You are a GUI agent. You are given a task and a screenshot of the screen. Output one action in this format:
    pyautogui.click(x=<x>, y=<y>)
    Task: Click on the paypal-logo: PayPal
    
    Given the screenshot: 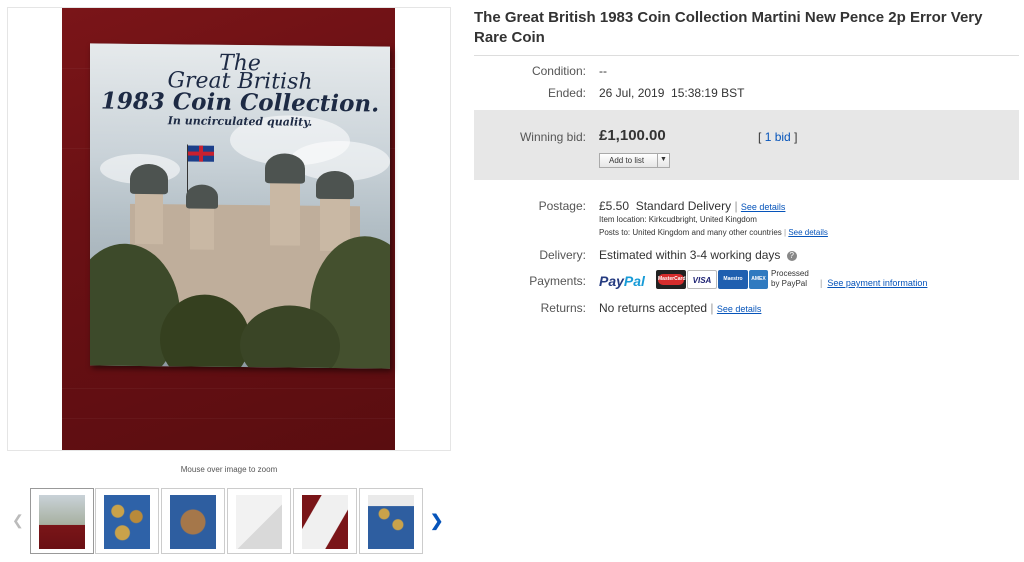 What is the action you would take?
    pyautogui.click(x=622, y=281)
    